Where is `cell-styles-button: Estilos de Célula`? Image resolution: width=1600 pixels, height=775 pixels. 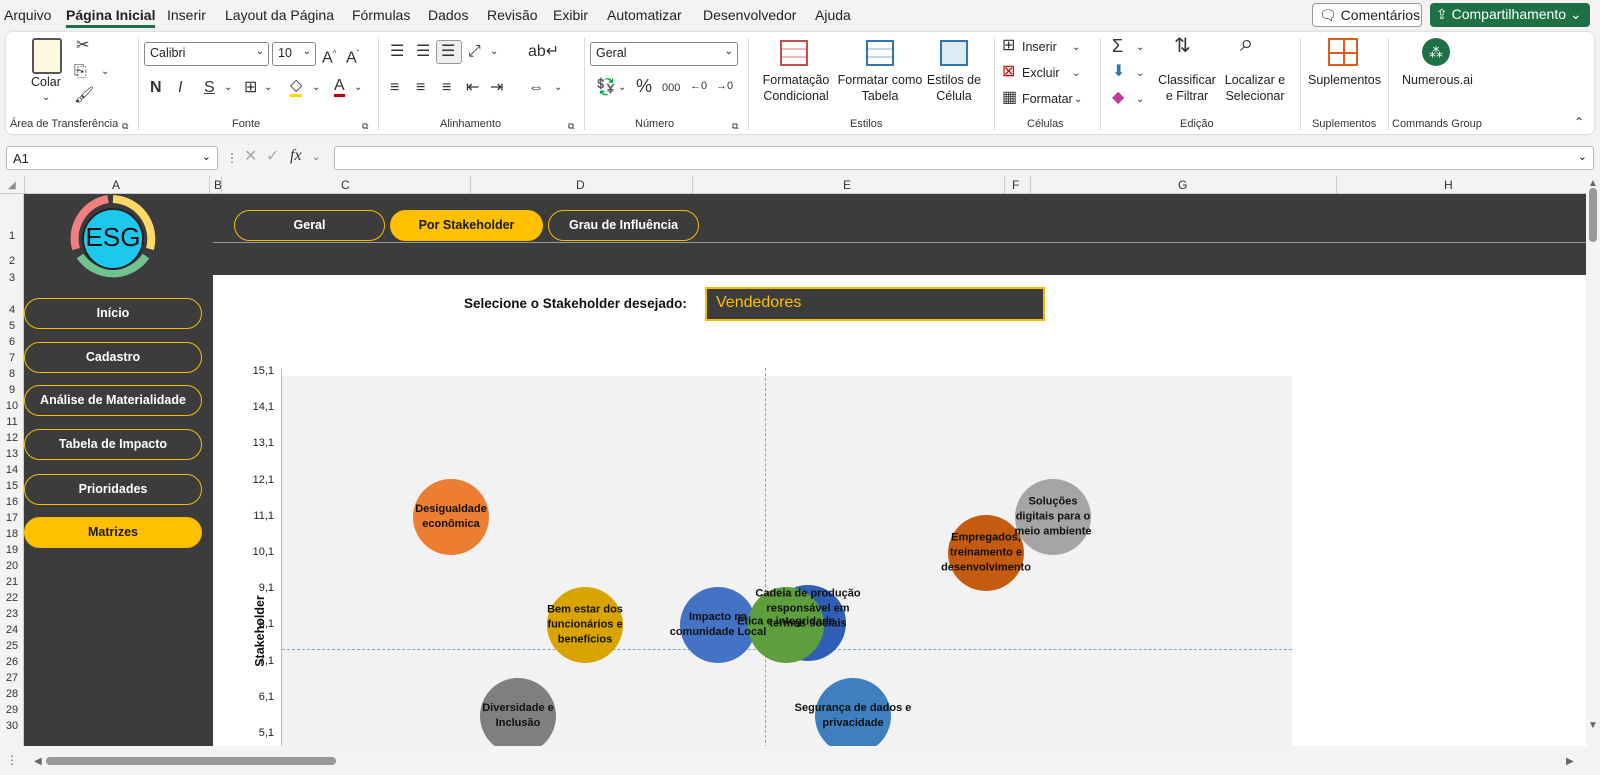
cell-styles-button: Estilos de Célula is located at coordinates (954, 88).